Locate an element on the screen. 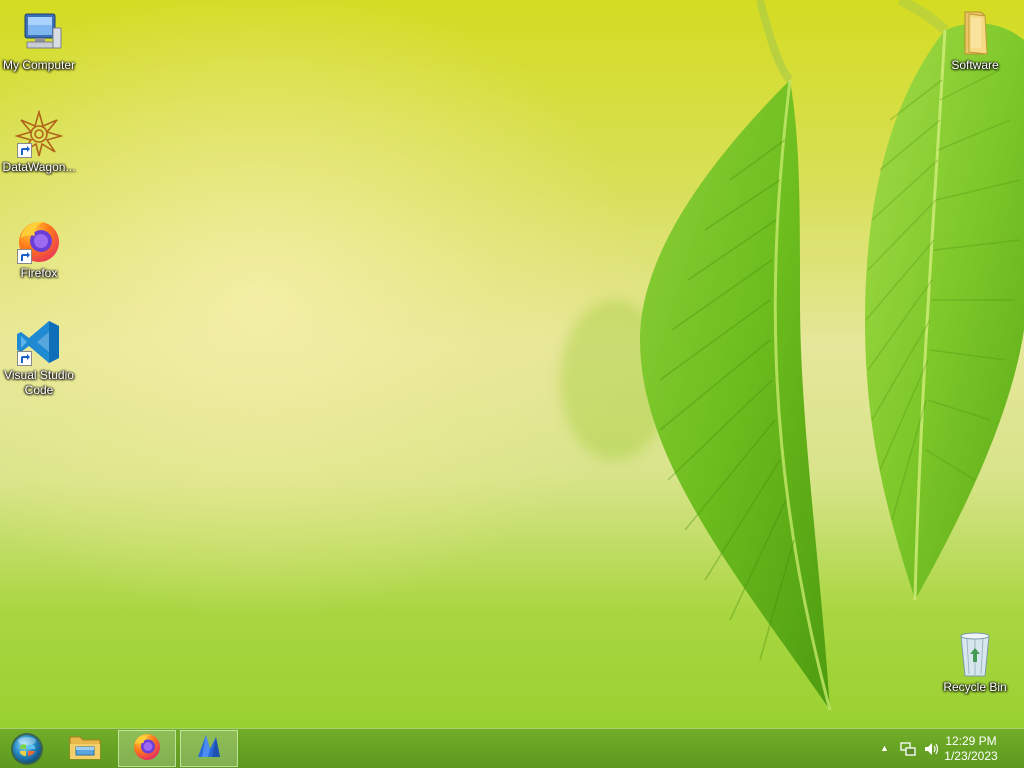 This screenshot has width=1024, height=768. desktop-icon-my-computer: My Computer is located at coordinates (39, 40).